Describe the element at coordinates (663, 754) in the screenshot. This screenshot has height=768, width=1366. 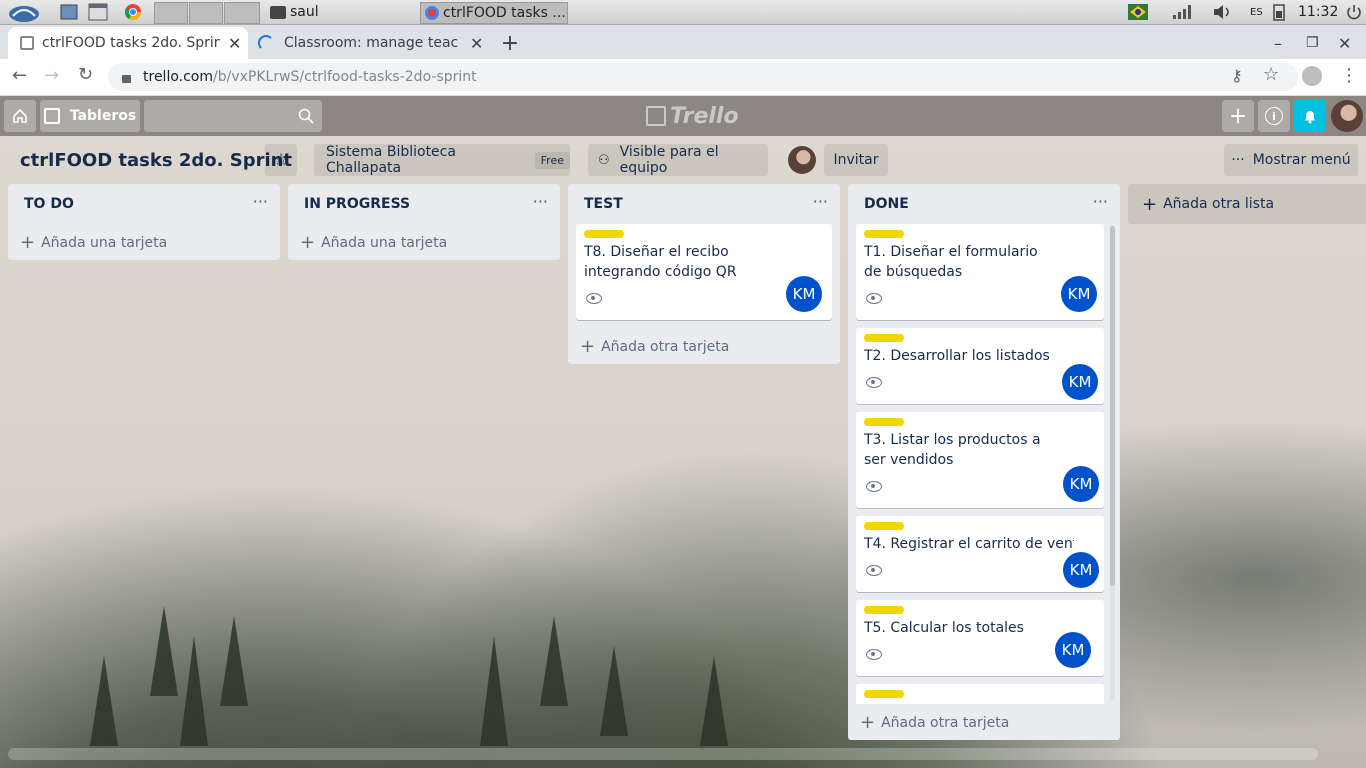
I see `board-horizontal-scrollbar` at that location.